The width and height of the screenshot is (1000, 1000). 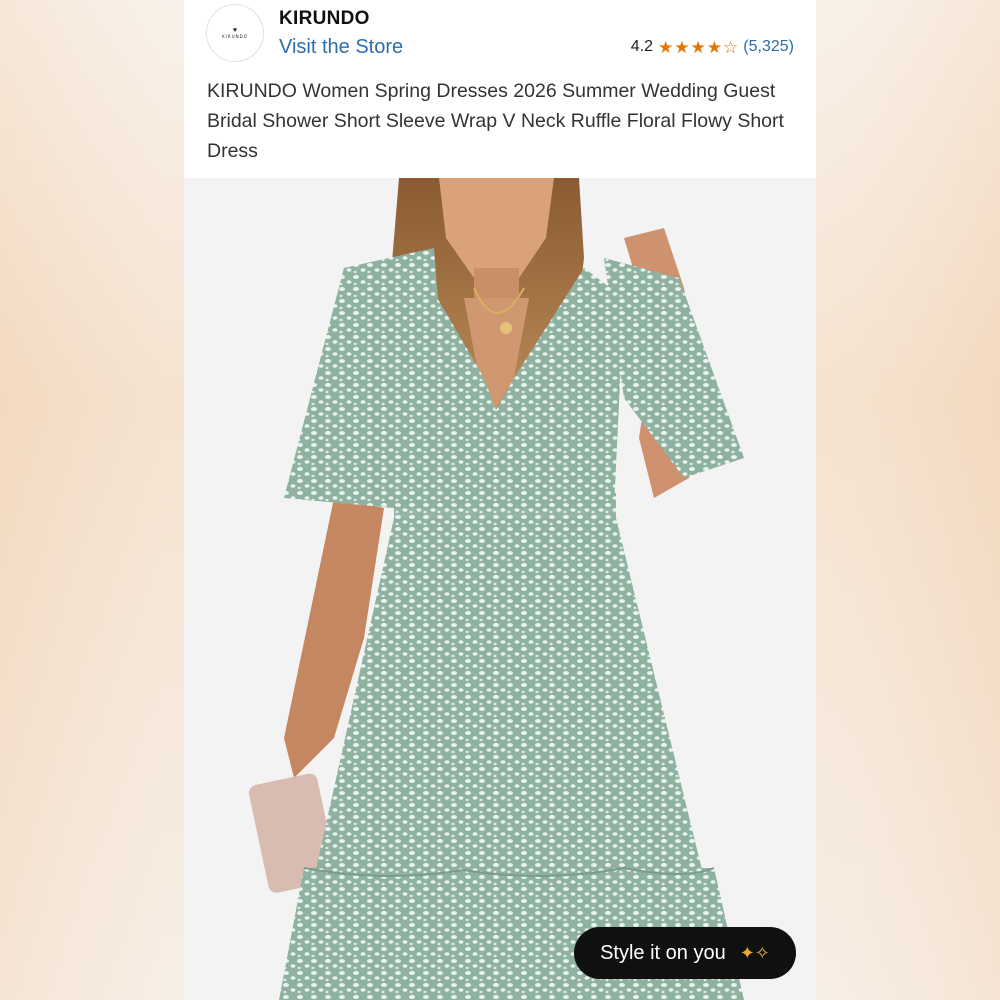 I want to click on heart-icon: ♥, so click(x=235, y=30).